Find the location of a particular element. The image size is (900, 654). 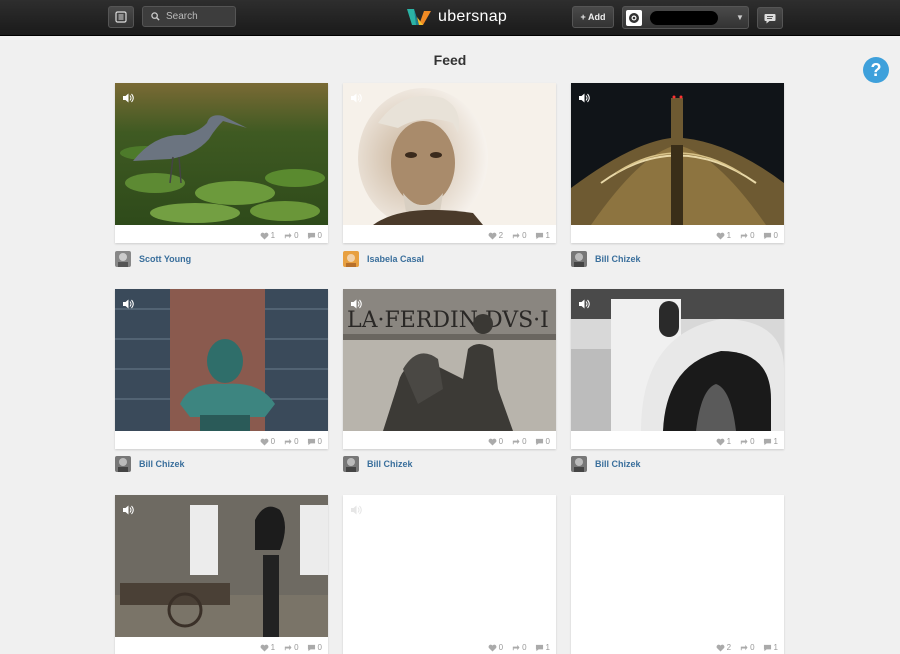

author-row: Scott Young is located at coordinates (153, 259).